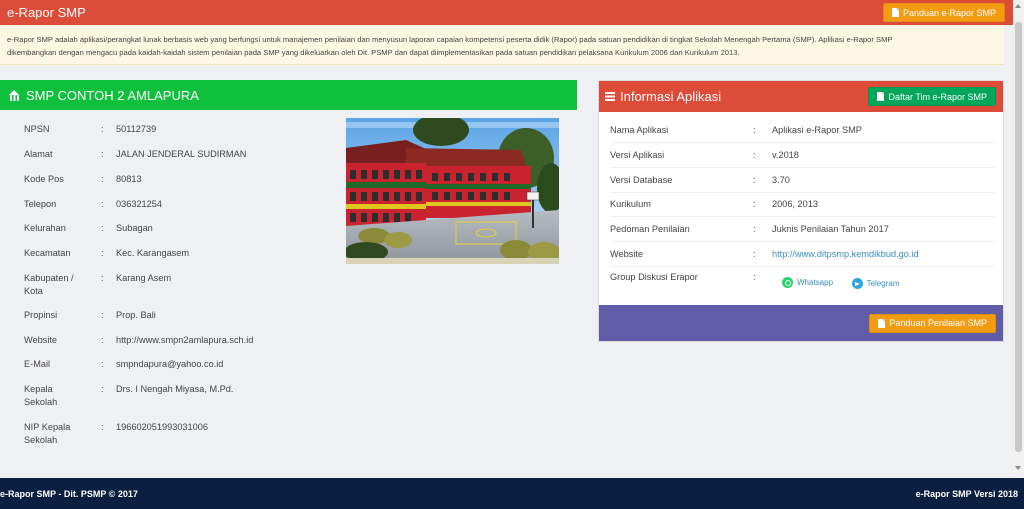 The image size is (1024, 509). Describe the element at coordinates (112, 95) in the screenshot. I see `school-name: SMP CONTOH 2 AMLAPURA` at that location.